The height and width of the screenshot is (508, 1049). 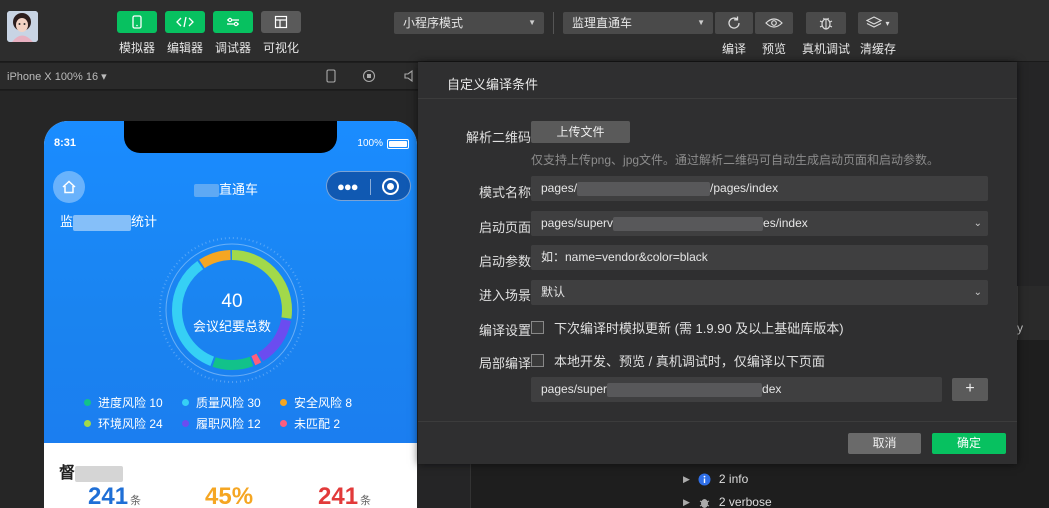 What do you see at coordinates (884, 443) in the screenshot?
I see `cancel-button: 取消` at bounding box center [884, 443].